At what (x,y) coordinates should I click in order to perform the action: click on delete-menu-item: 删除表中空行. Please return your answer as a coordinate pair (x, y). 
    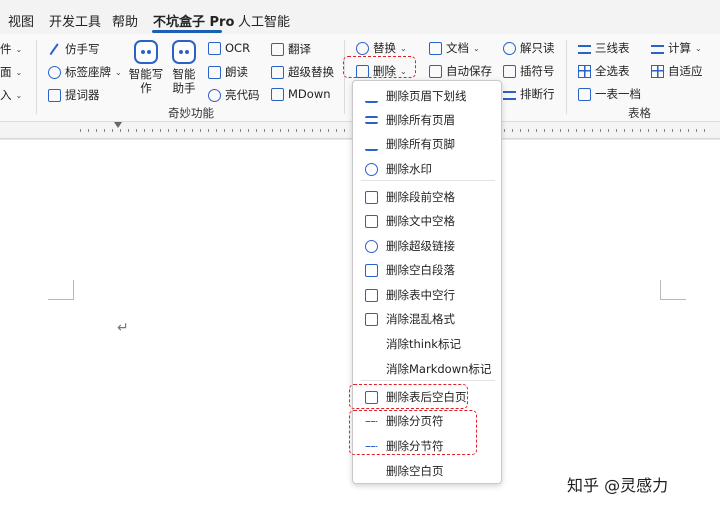
    Looking at the image, I should click on (427, 295).